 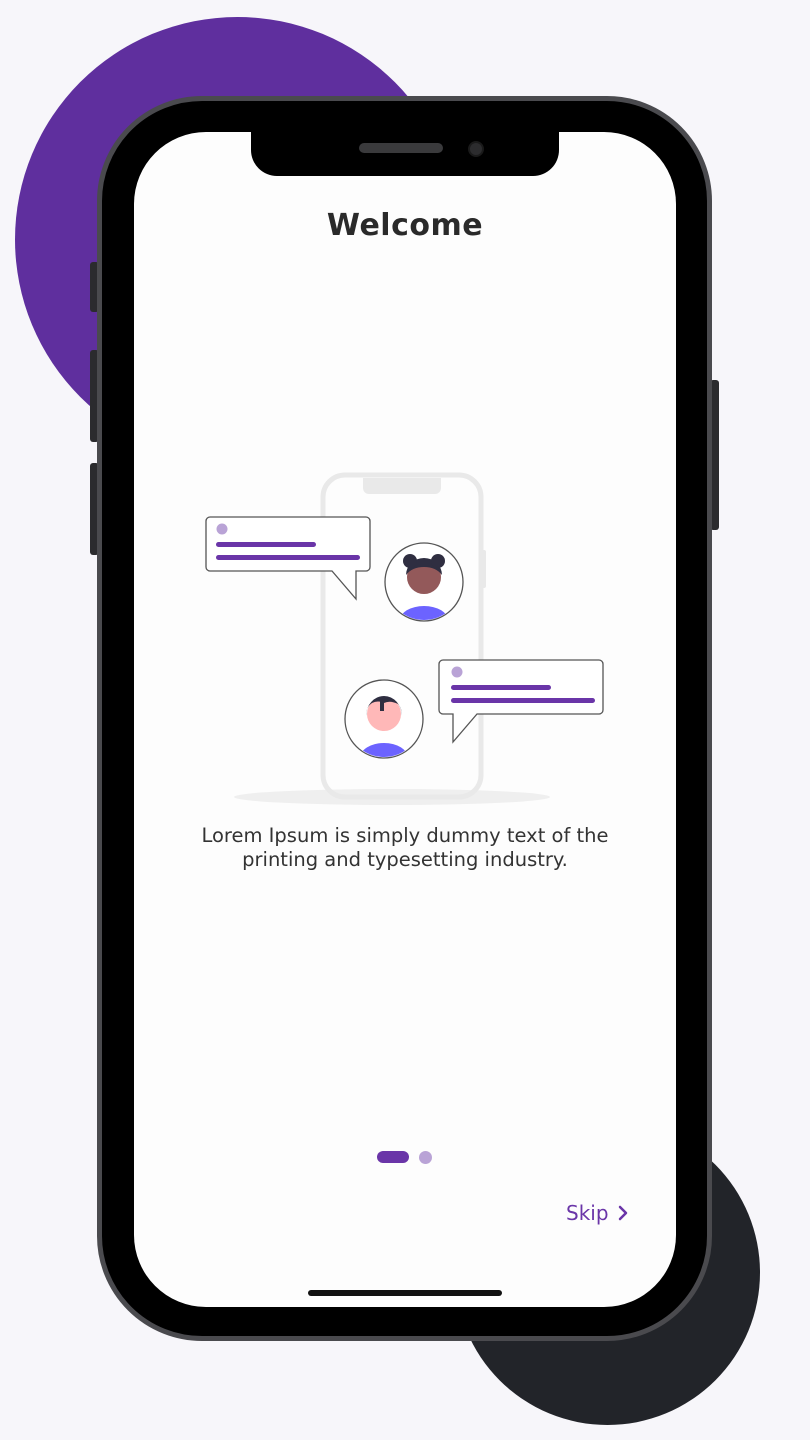 I want to click on phone-notch, so click(x=405, y=154).